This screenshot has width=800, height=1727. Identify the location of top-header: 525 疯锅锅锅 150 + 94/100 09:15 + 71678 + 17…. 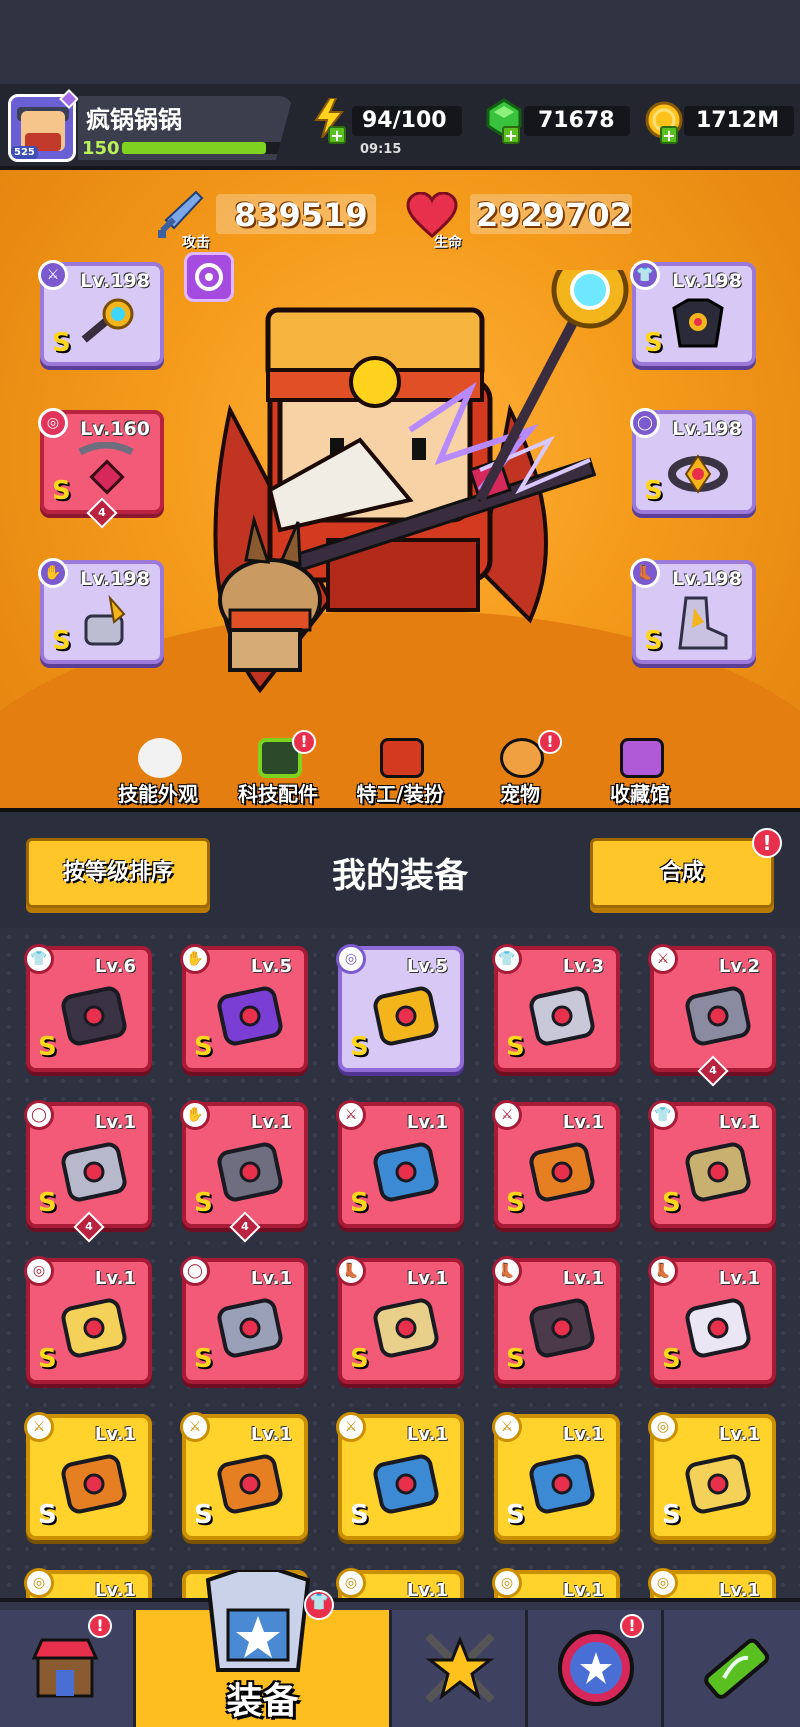
(400, 127).